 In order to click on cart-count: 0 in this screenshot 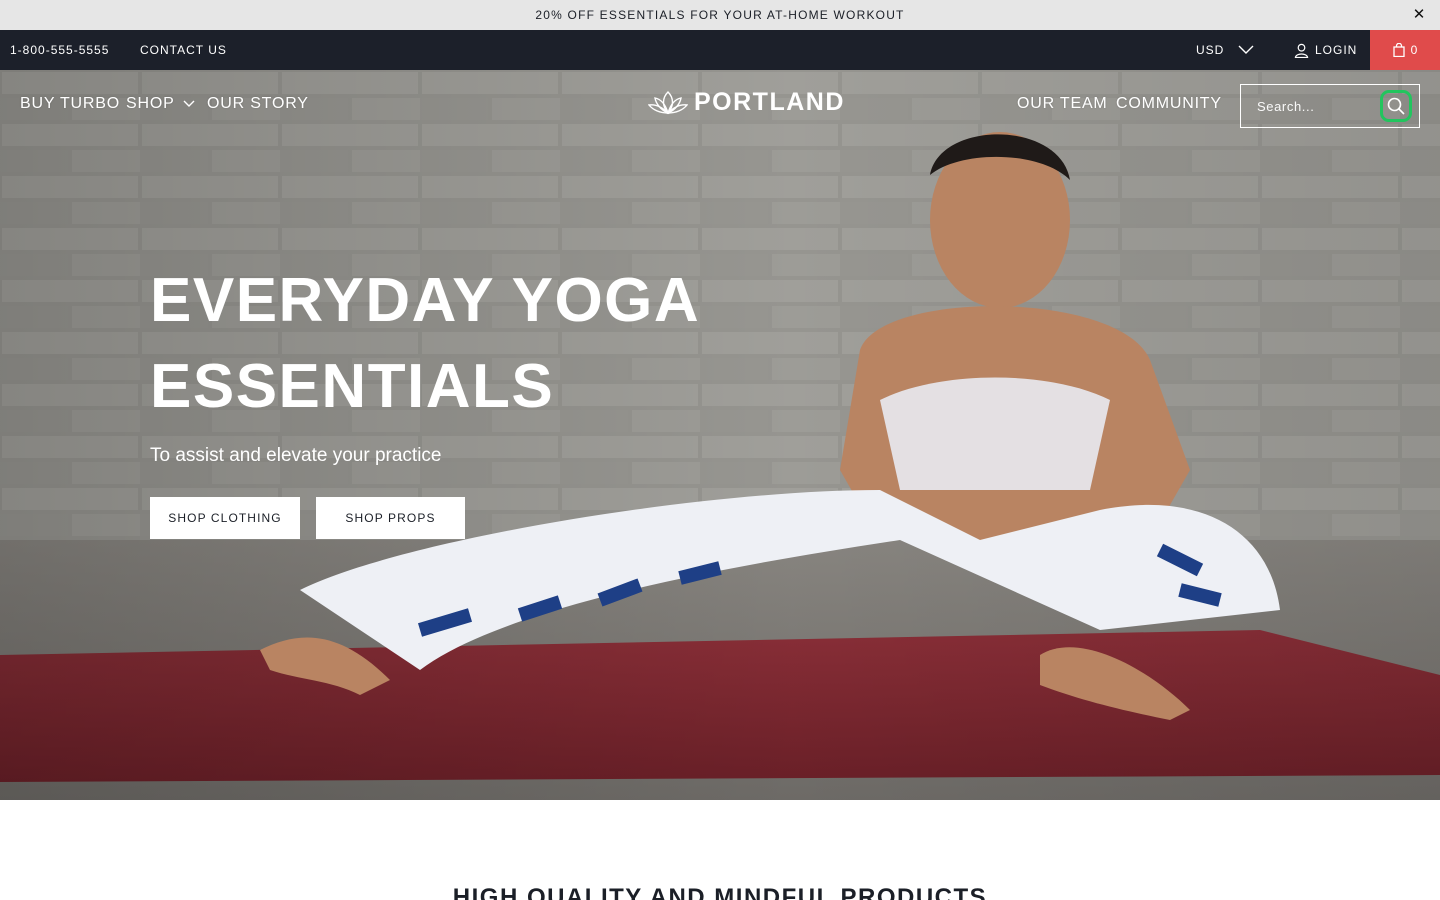, I will do `click(1414, 50)`.